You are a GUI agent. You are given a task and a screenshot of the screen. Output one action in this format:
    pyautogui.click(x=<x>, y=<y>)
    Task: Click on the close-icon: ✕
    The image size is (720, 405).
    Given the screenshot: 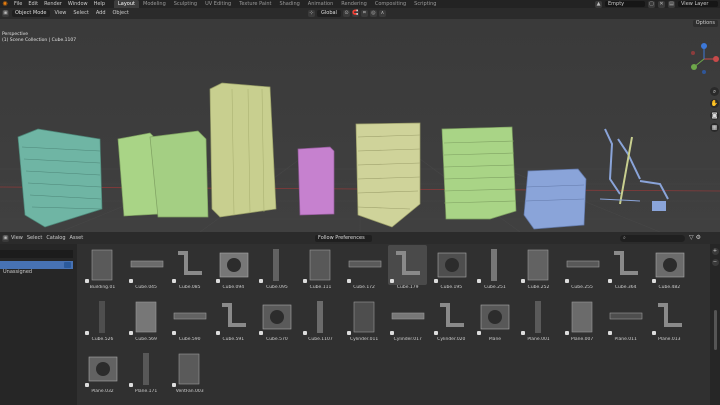 What is the action you would take?
    pyautogui.click(x=661, y=4)
    